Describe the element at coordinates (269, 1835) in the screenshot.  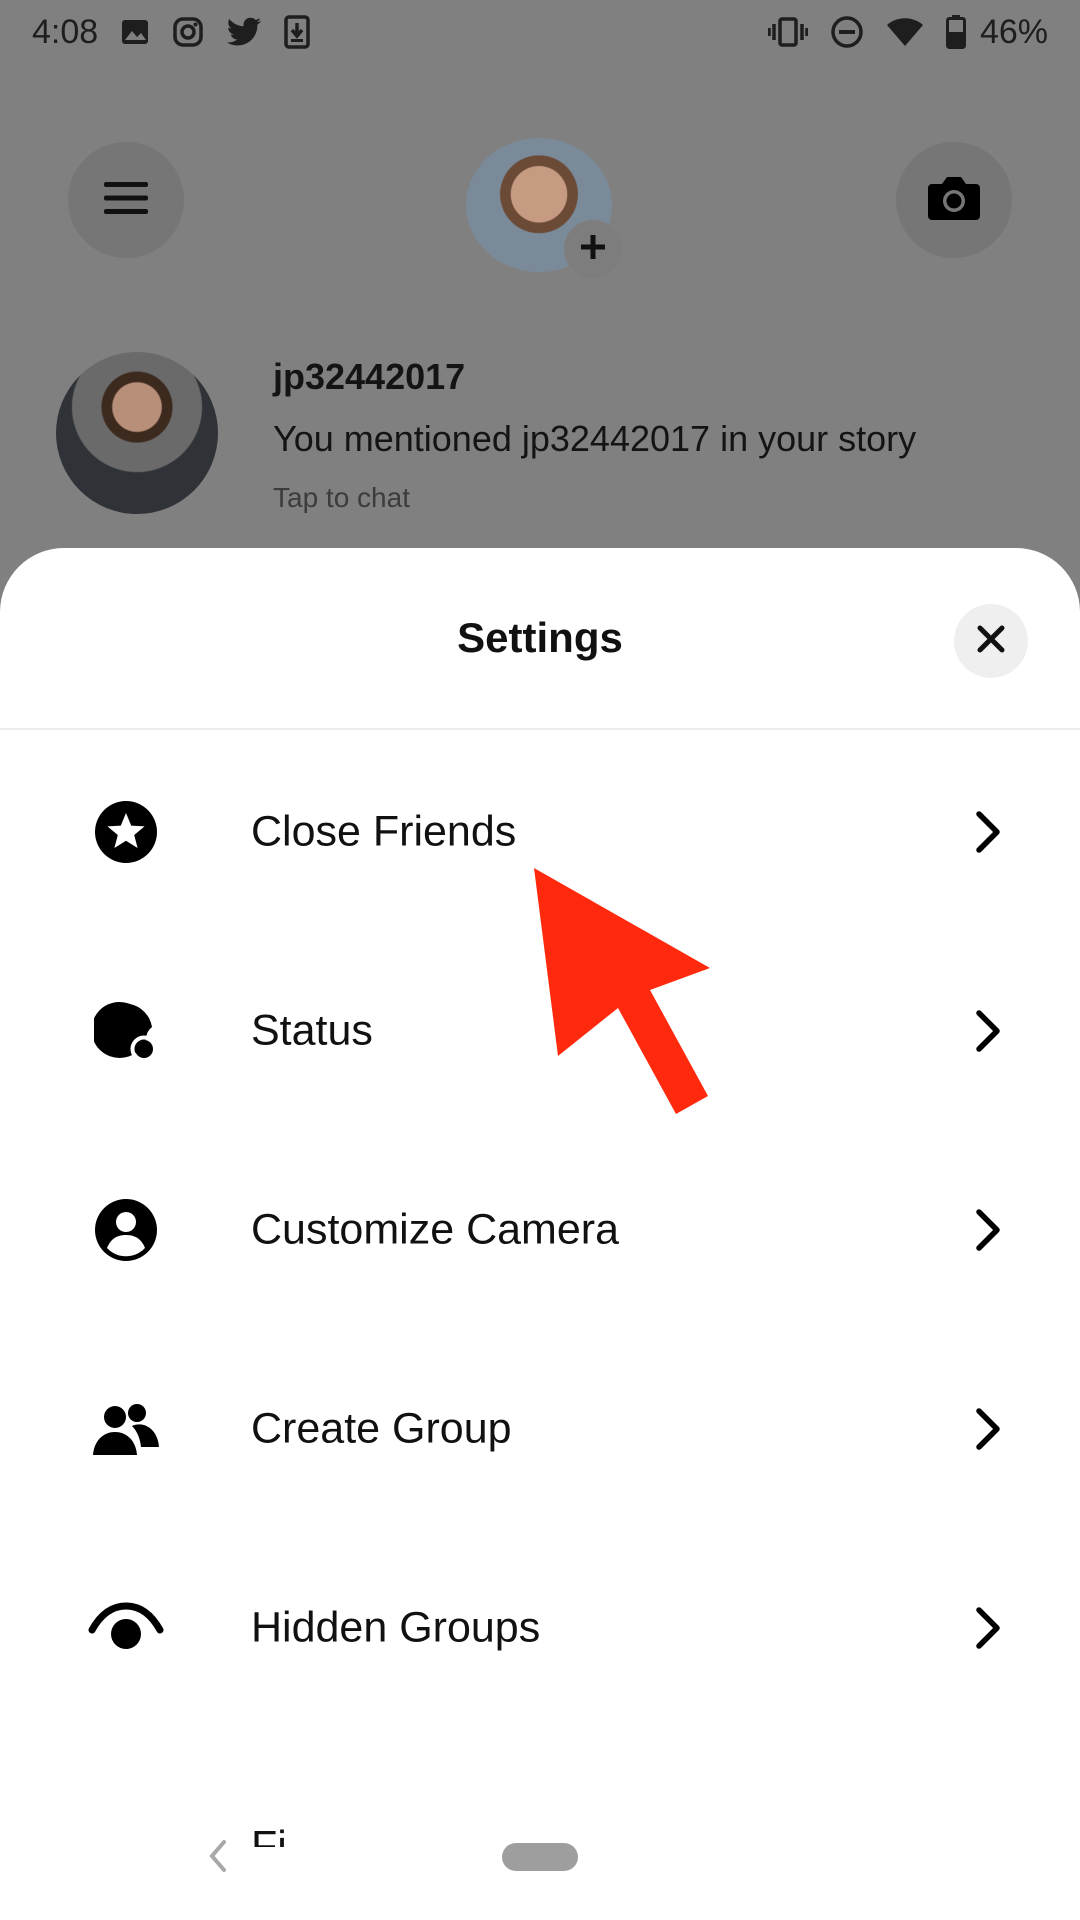
I see `settings-item-label: Fi` at that location.